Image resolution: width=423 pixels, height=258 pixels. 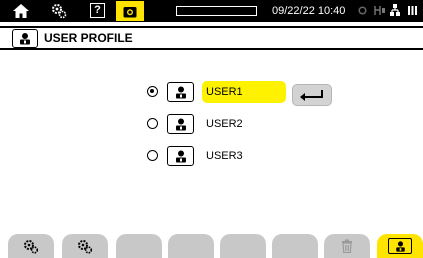 I want to click on memory-gauge, so click(x=216, y=11).